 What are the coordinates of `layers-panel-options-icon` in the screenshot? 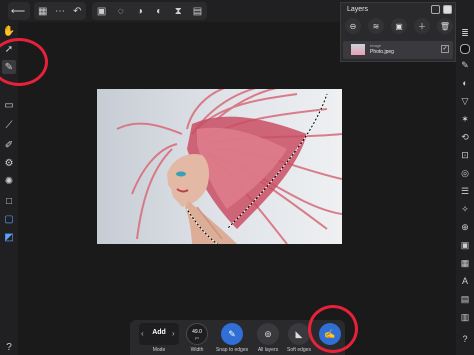 It's located at (435, 9).